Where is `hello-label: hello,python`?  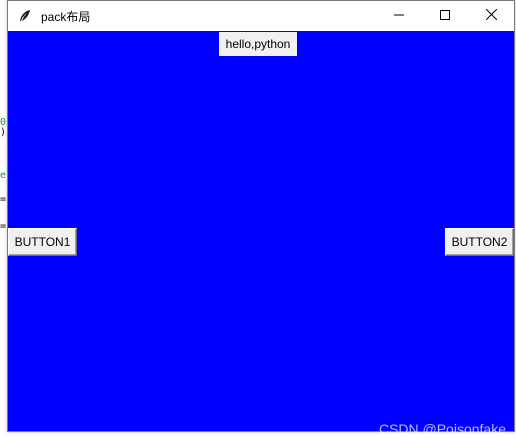
hello-label: hello,python is located at coordinates (258, 44).